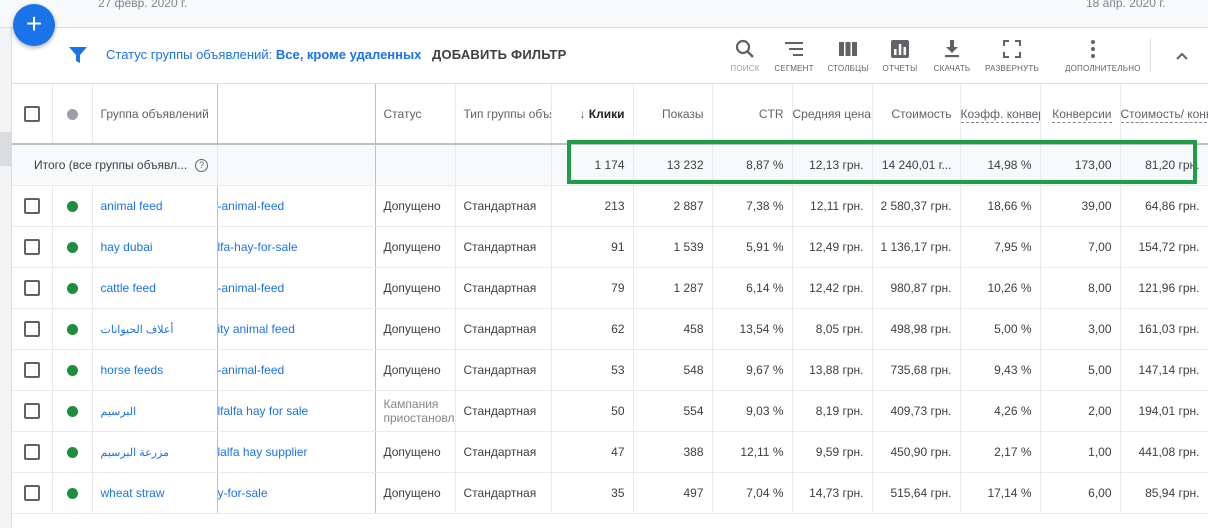  Describe the element at coordinates (752, 329) in the screenshot. I see `row-ctr: 13,54 %` at that location.